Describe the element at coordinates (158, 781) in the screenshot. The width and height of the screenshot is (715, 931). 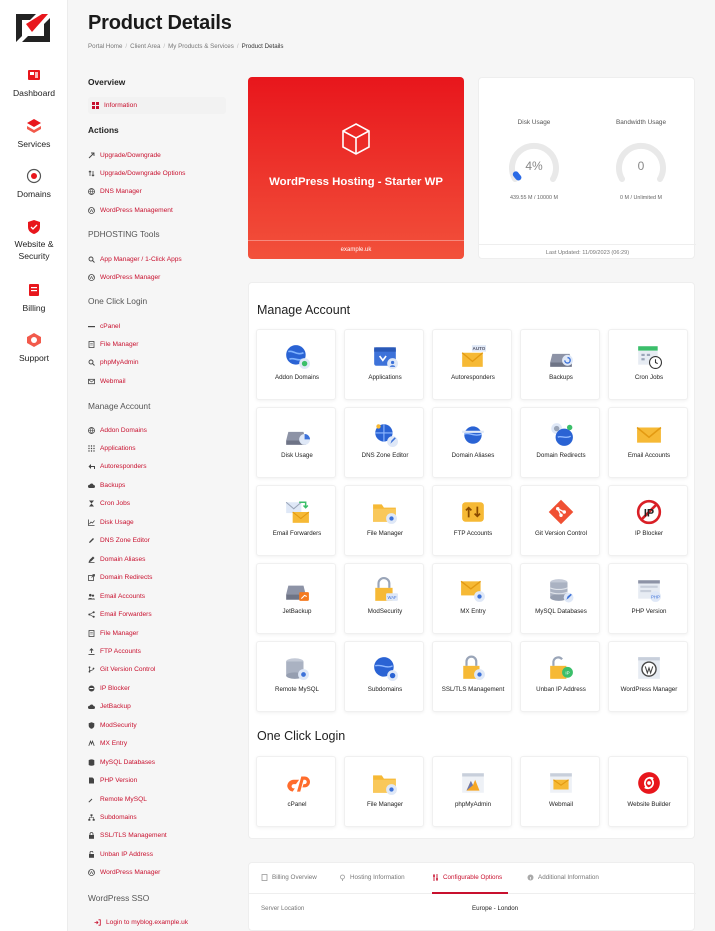
I see `sidebar-link-manage: PHP Version` at that location.